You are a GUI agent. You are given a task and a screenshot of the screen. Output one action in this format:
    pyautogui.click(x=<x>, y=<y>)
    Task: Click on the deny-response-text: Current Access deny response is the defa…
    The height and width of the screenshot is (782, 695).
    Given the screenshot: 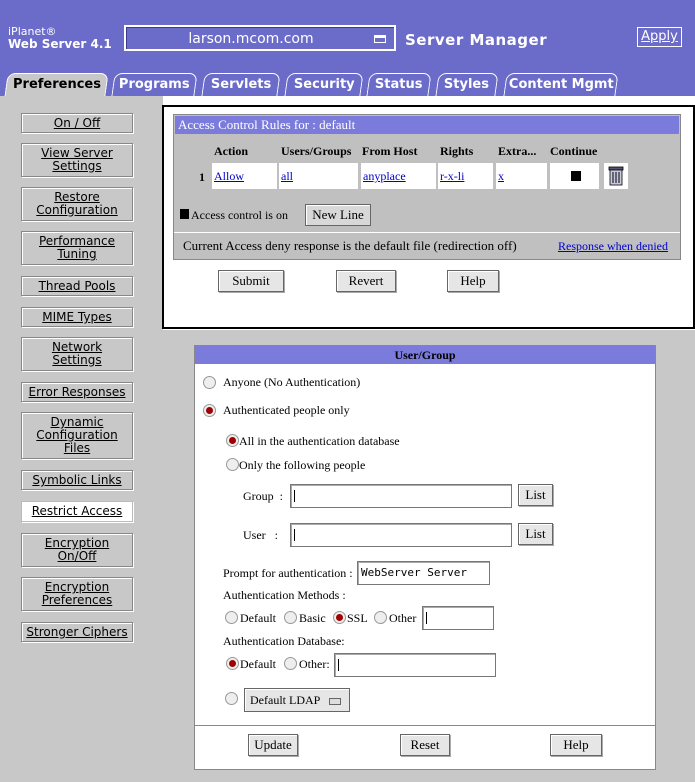 What is the action you would take?
    pyautogui.click(x=350, y=245)
    